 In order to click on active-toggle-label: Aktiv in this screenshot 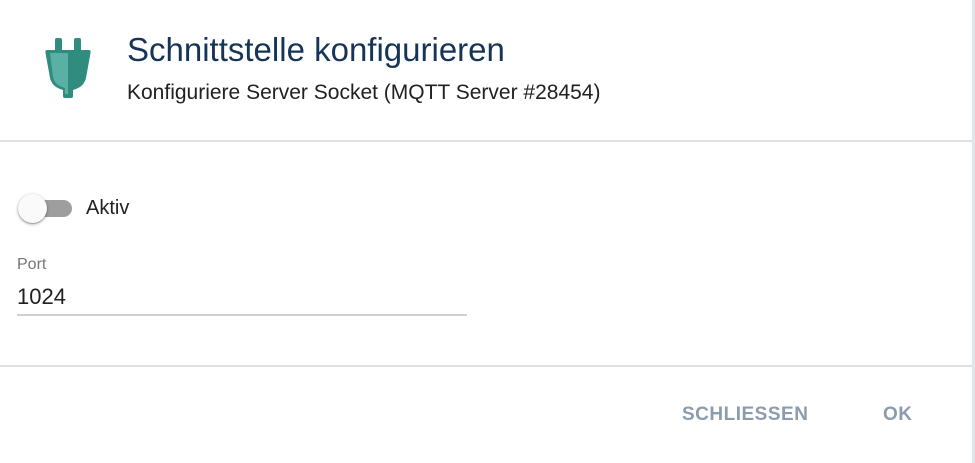, I will do `click(108, 208)`.